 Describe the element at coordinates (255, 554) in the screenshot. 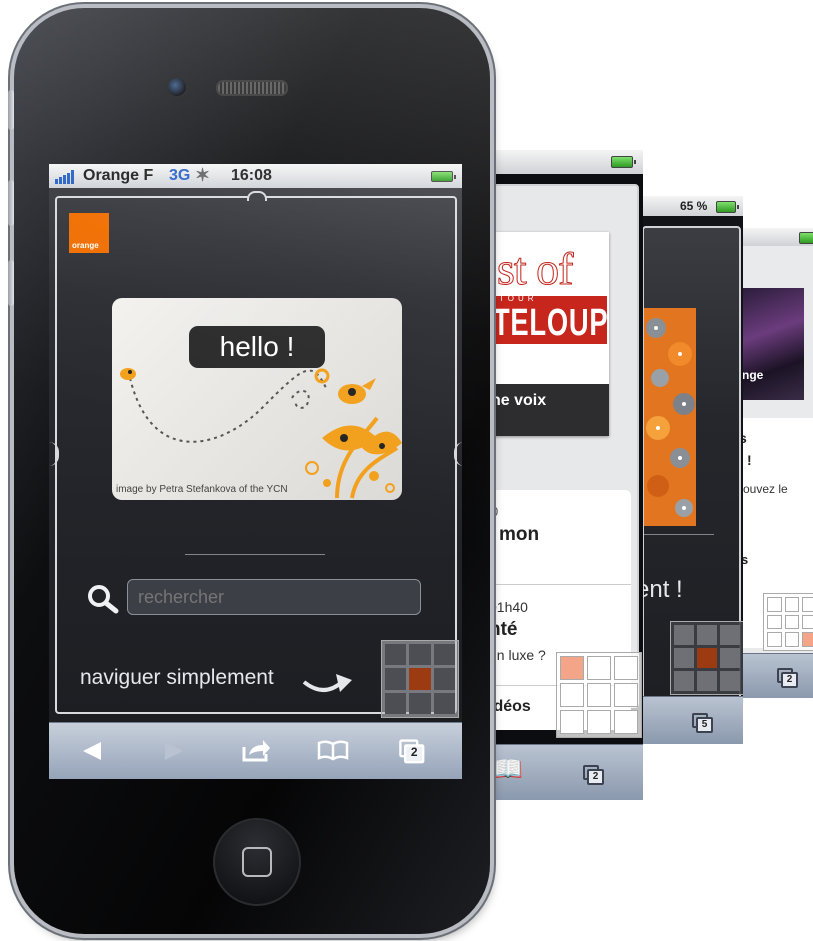

I see `divider` at that location.